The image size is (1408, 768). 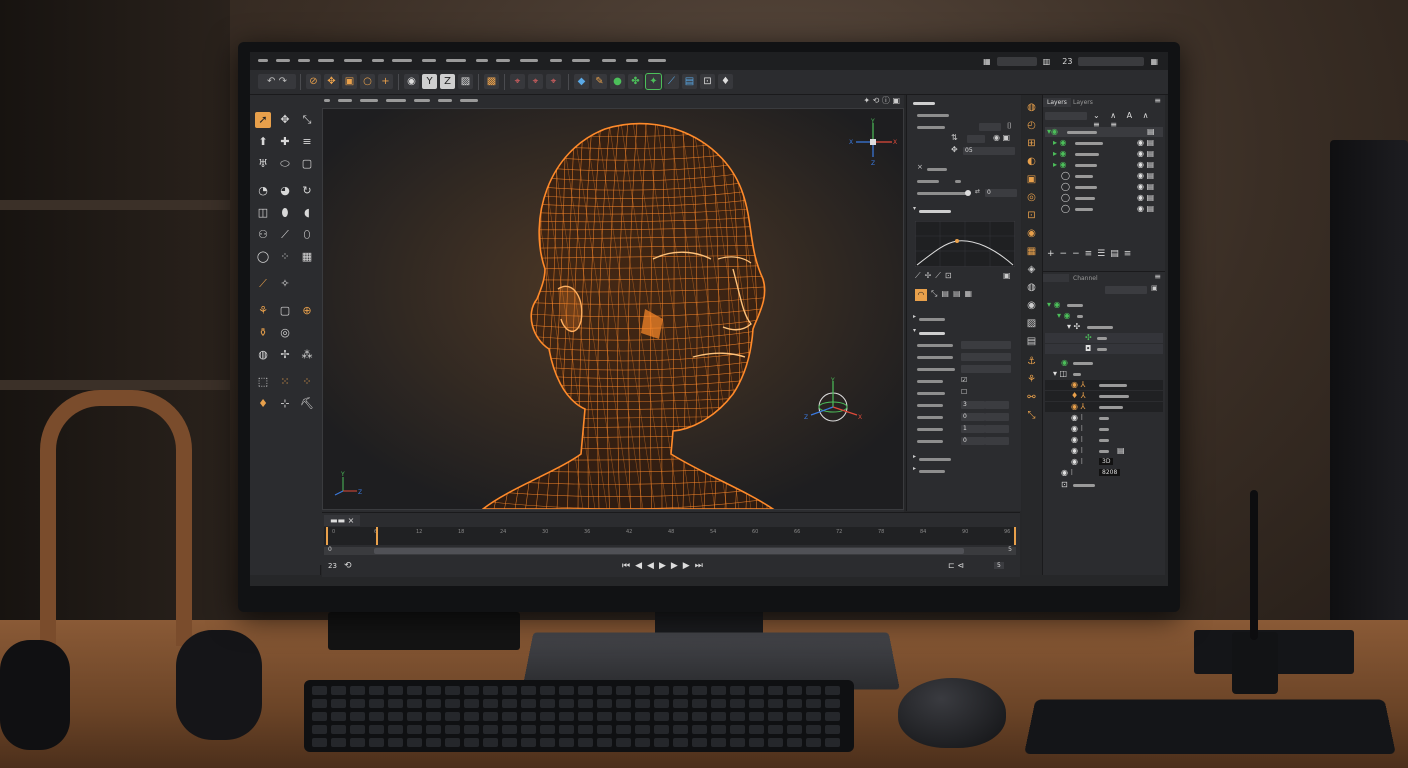 I want to click on spinner-field: 3, so click(x=973, y=405).